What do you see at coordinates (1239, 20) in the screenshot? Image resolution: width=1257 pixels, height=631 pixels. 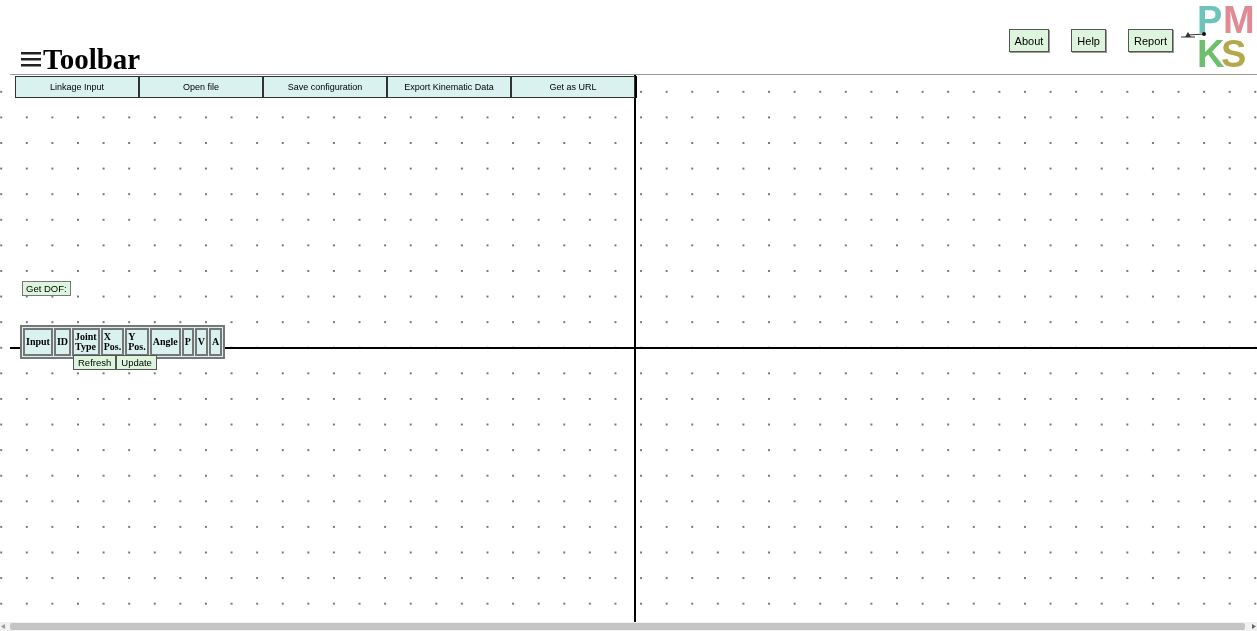 I see `logo-letter: M` at bounding box center [1239, 20].